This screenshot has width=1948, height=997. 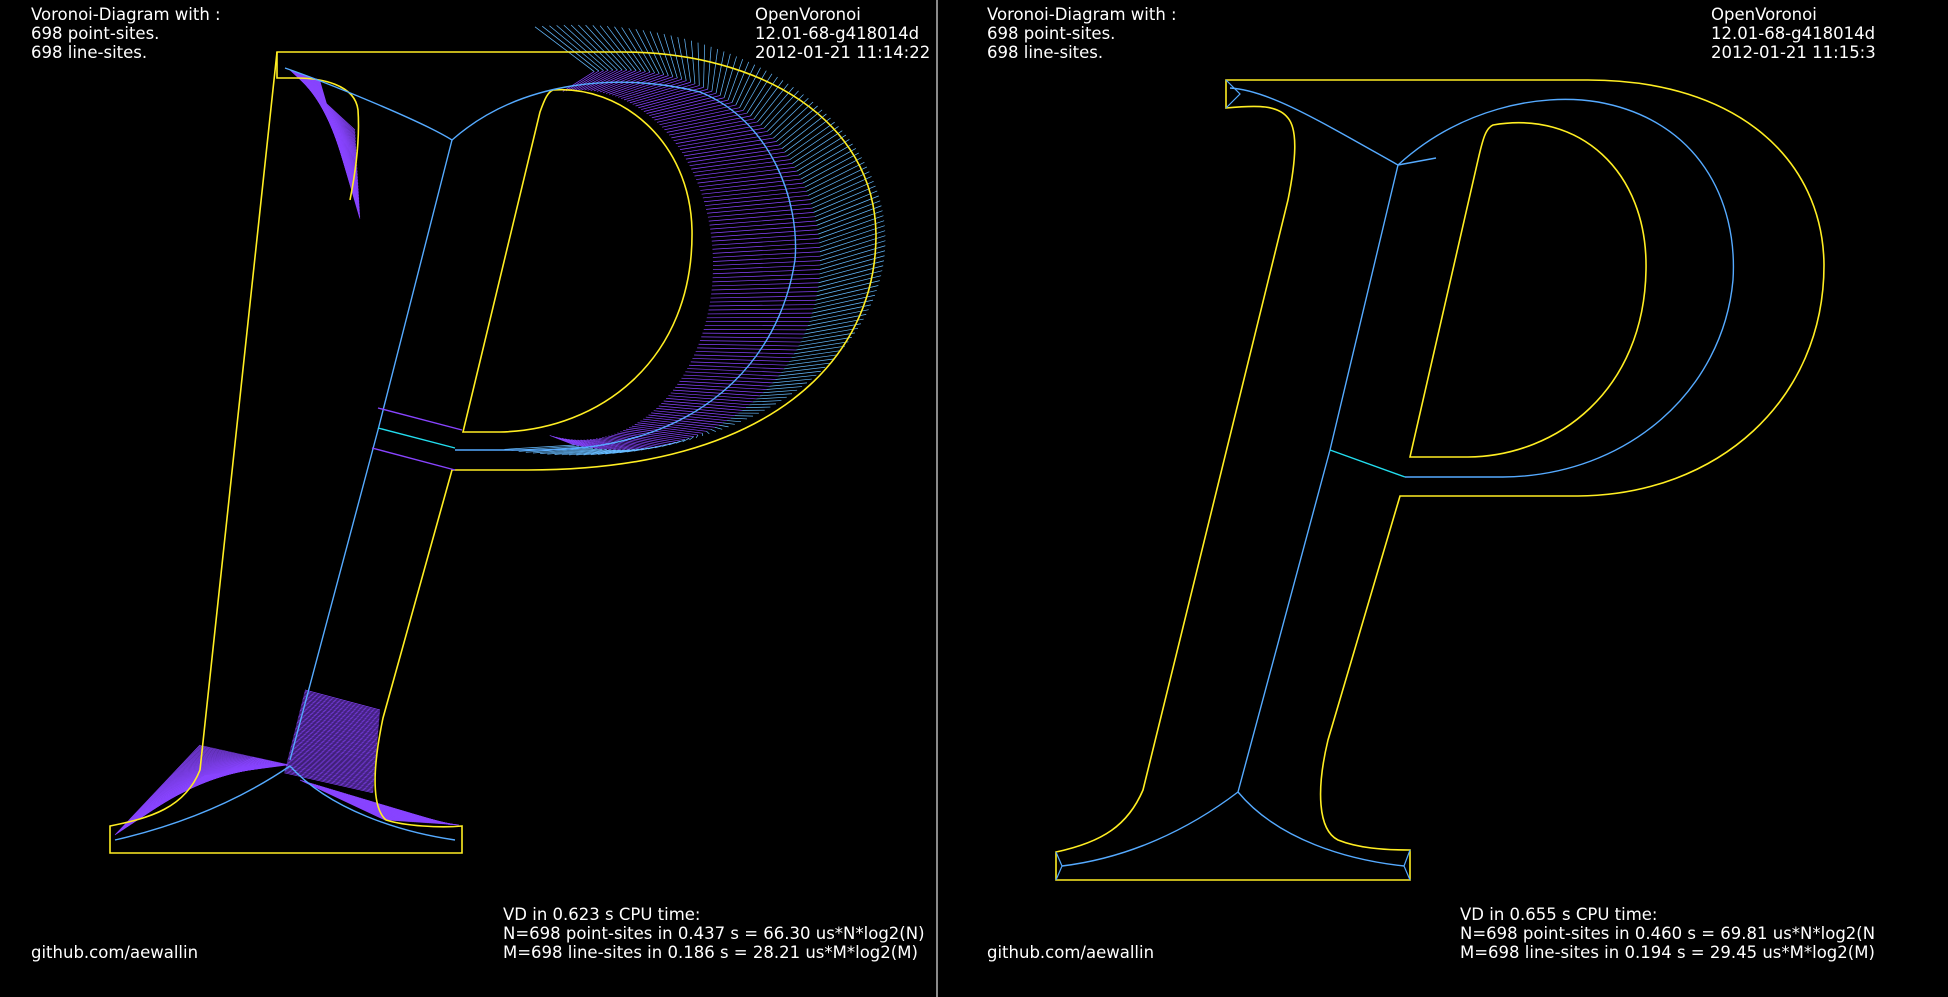 I want to click on timestamp: 2012-01-21 11:14:22, so click(x=843, y=52).